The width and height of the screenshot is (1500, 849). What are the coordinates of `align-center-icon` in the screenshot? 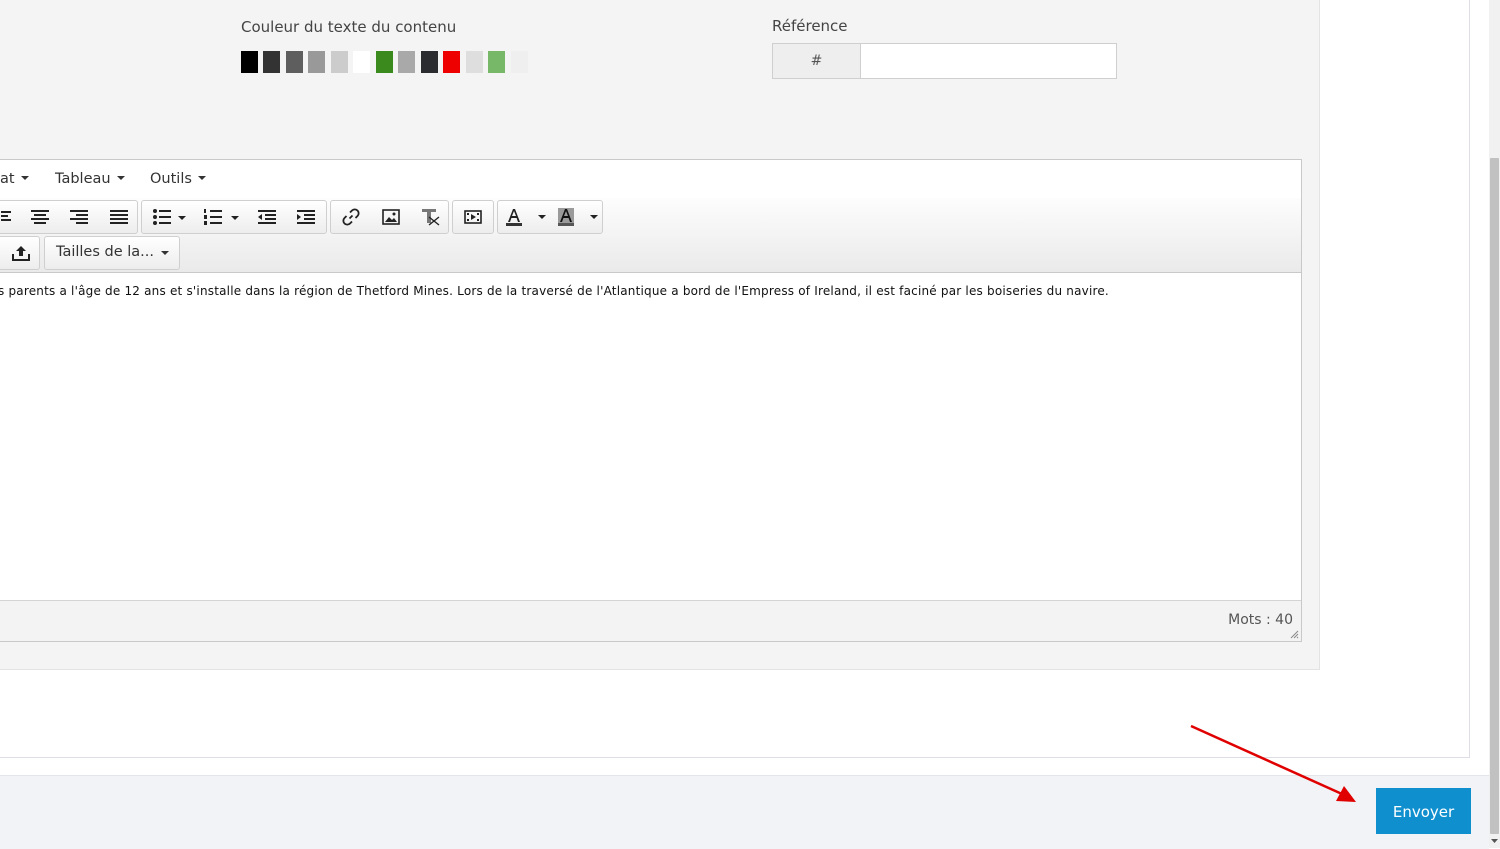 It's located at (40, 217).